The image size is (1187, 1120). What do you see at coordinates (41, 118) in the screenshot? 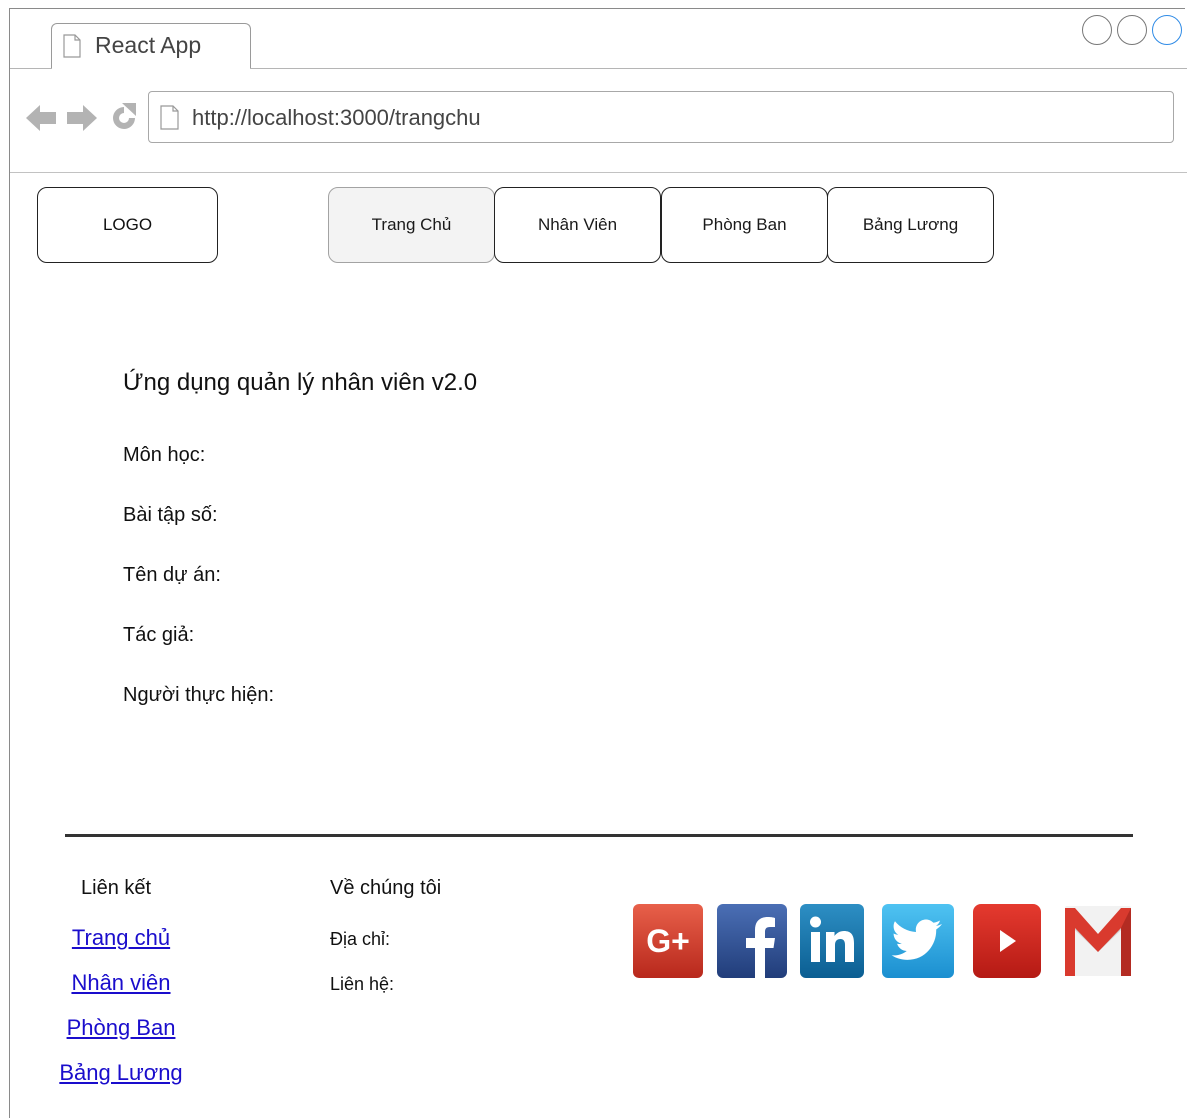
I see `back-arrow-icon` at bounding box center [41, 118].